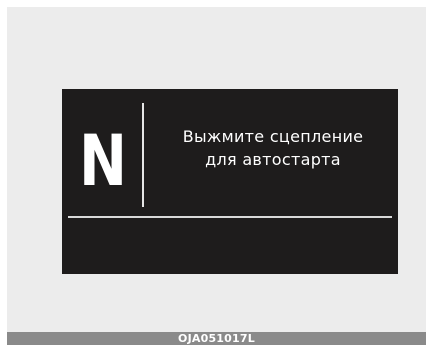 The height and width of the screenshot is (345, 433). What do you see at coordinates (143, 155) in the screenshot?
I see `vertical-divider` at bounding box center [143, 155].